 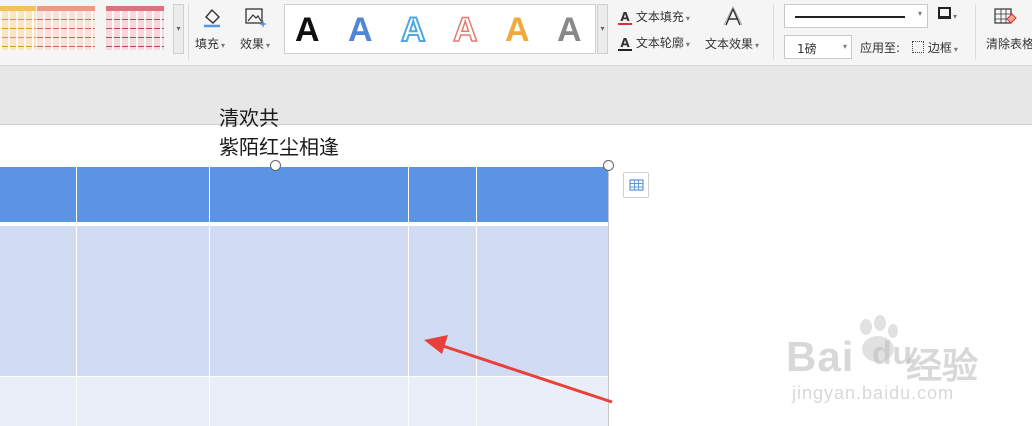 What do you see at coordinates (360, 30) in the screenshot?
I see `wordart-style-blue: A` at bounding box center [360, 30].